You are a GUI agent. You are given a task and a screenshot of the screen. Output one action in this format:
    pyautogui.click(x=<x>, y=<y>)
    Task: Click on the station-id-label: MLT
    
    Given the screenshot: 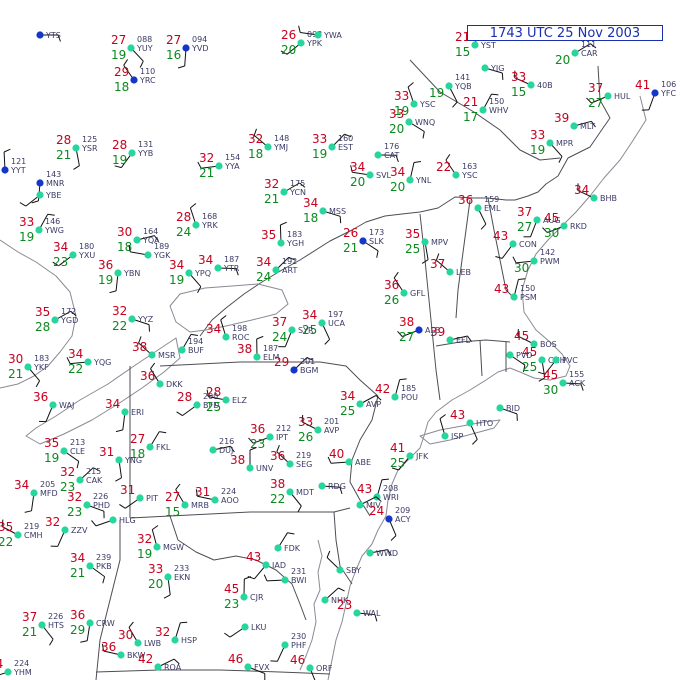 What is the action you would take?
    pyautogui.click(x=587, y=126)
    